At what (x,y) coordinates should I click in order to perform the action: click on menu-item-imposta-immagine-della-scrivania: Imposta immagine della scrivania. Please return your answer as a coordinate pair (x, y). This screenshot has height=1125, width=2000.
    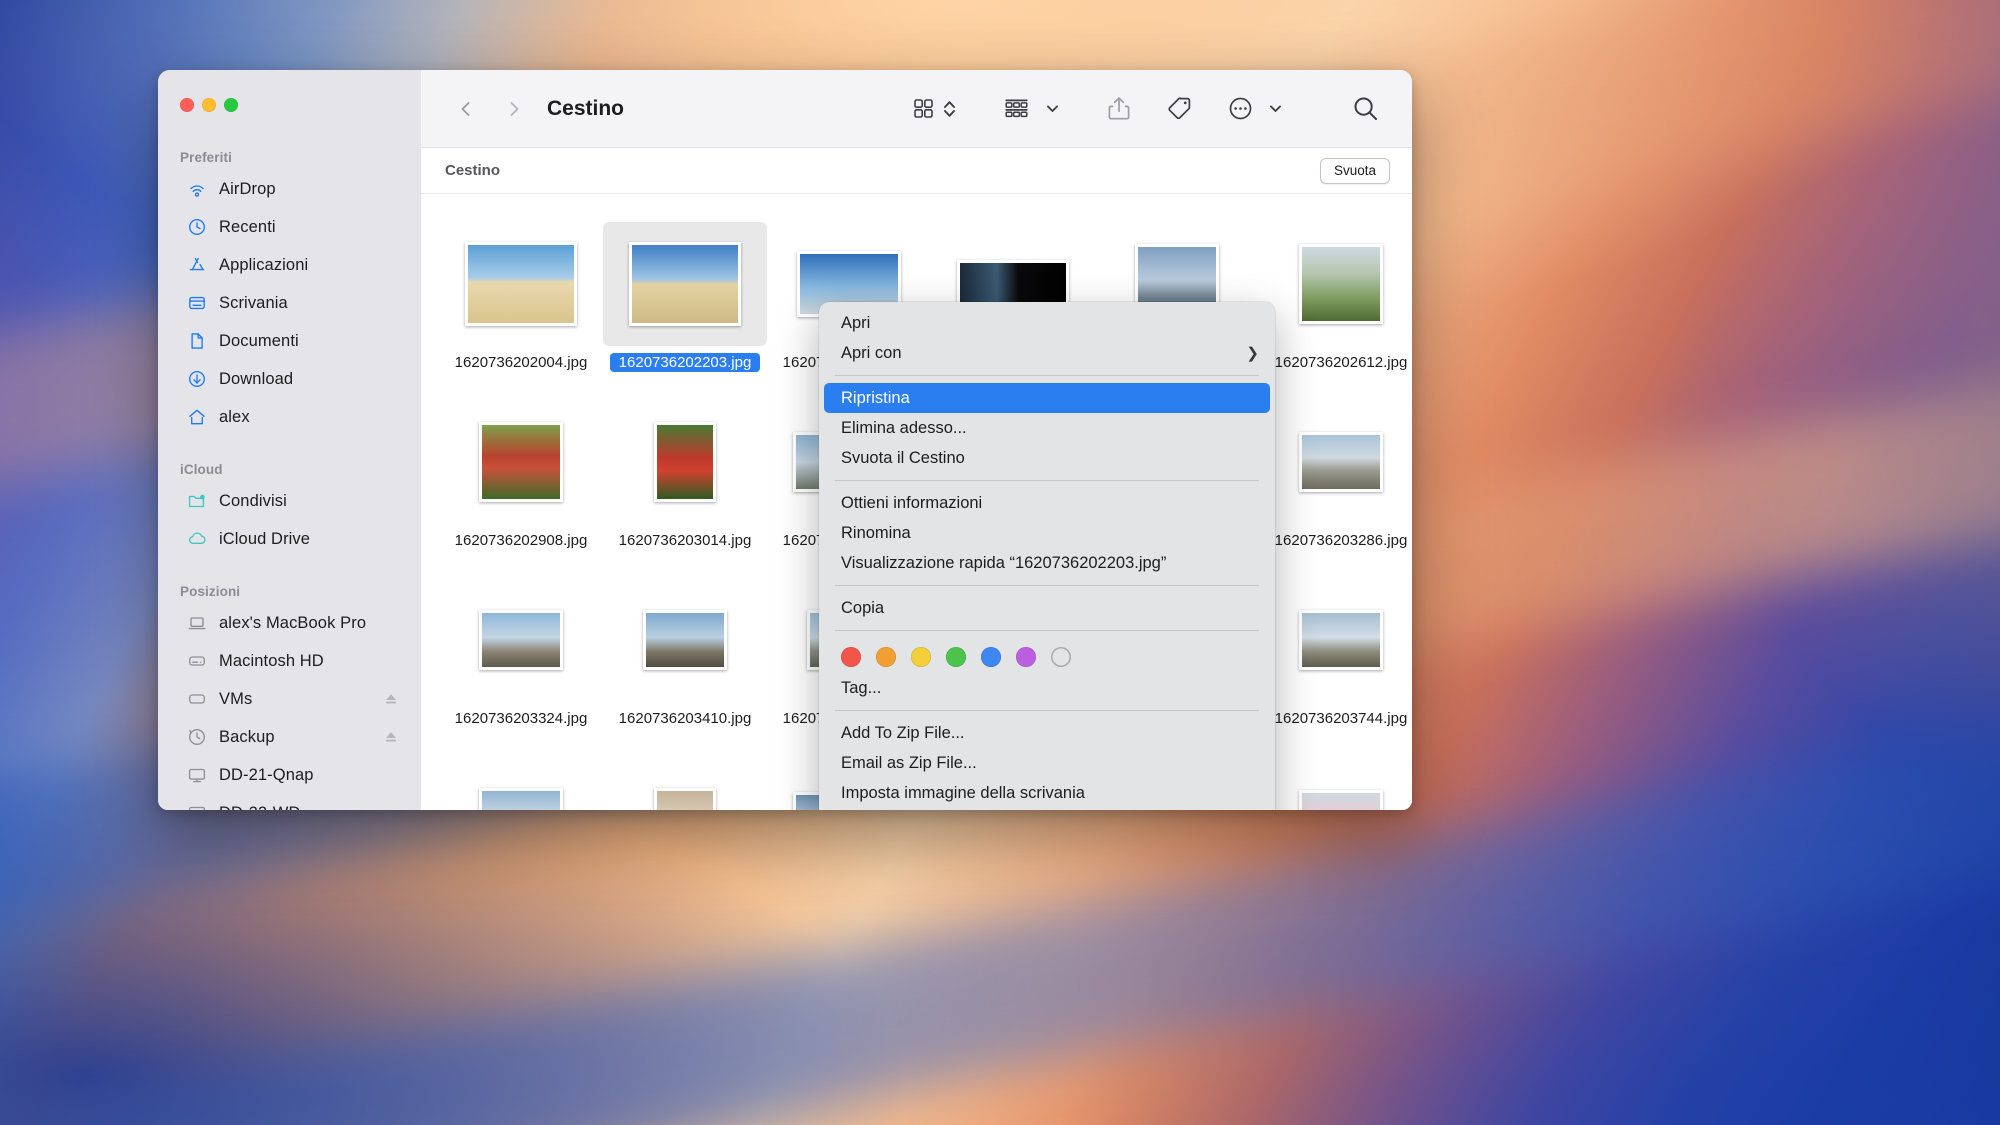
    Looking at the image, I should click on (1047, 793).